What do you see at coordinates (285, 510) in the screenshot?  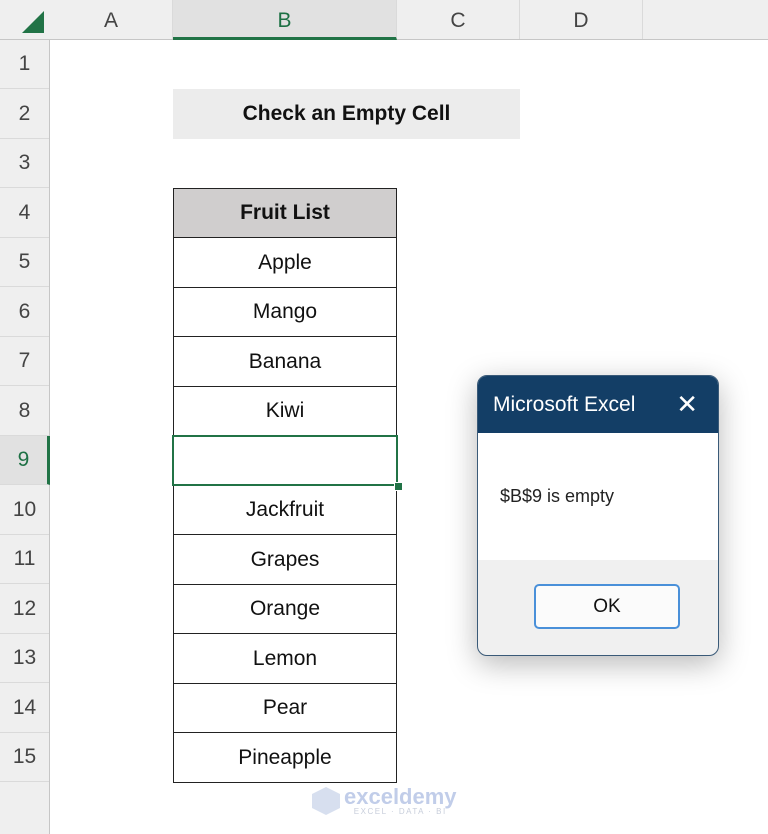 I see `table-cell-b10: Jackfruit` at bounding box center [285, 510].